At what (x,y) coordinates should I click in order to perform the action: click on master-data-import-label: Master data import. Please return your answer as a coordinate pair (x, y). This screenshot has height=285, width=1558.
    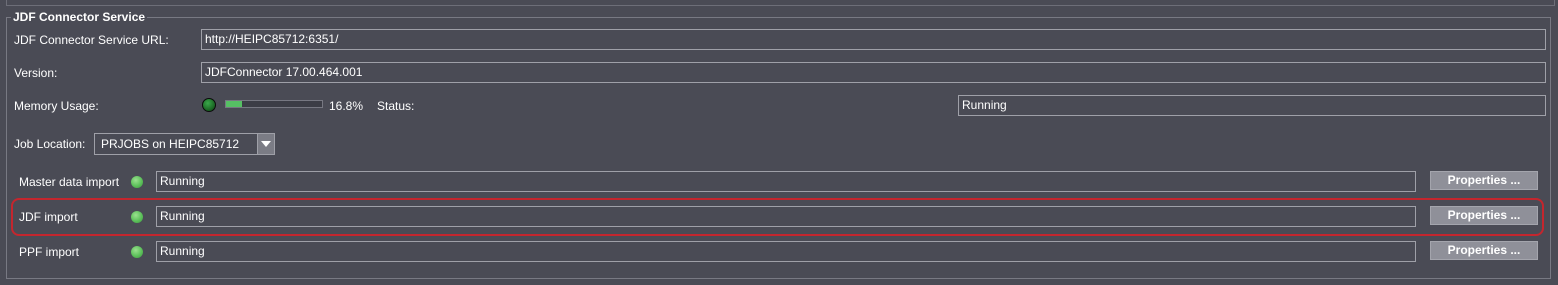
    Looking at the image, I should click on (69, 182).